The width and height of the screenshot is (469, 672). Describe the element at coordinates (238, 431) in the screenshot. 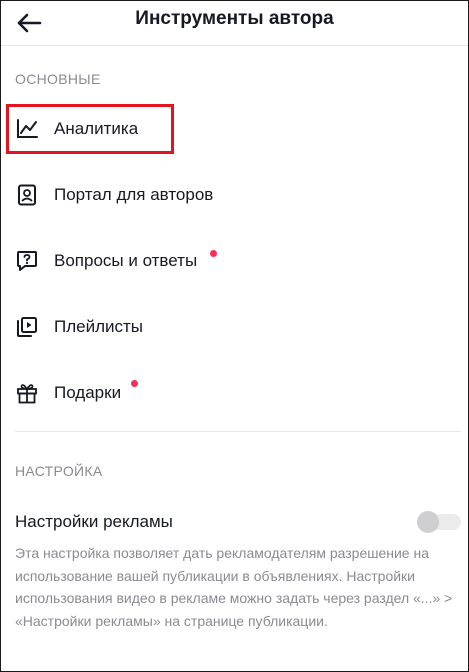

I see `section-divider` at that location.